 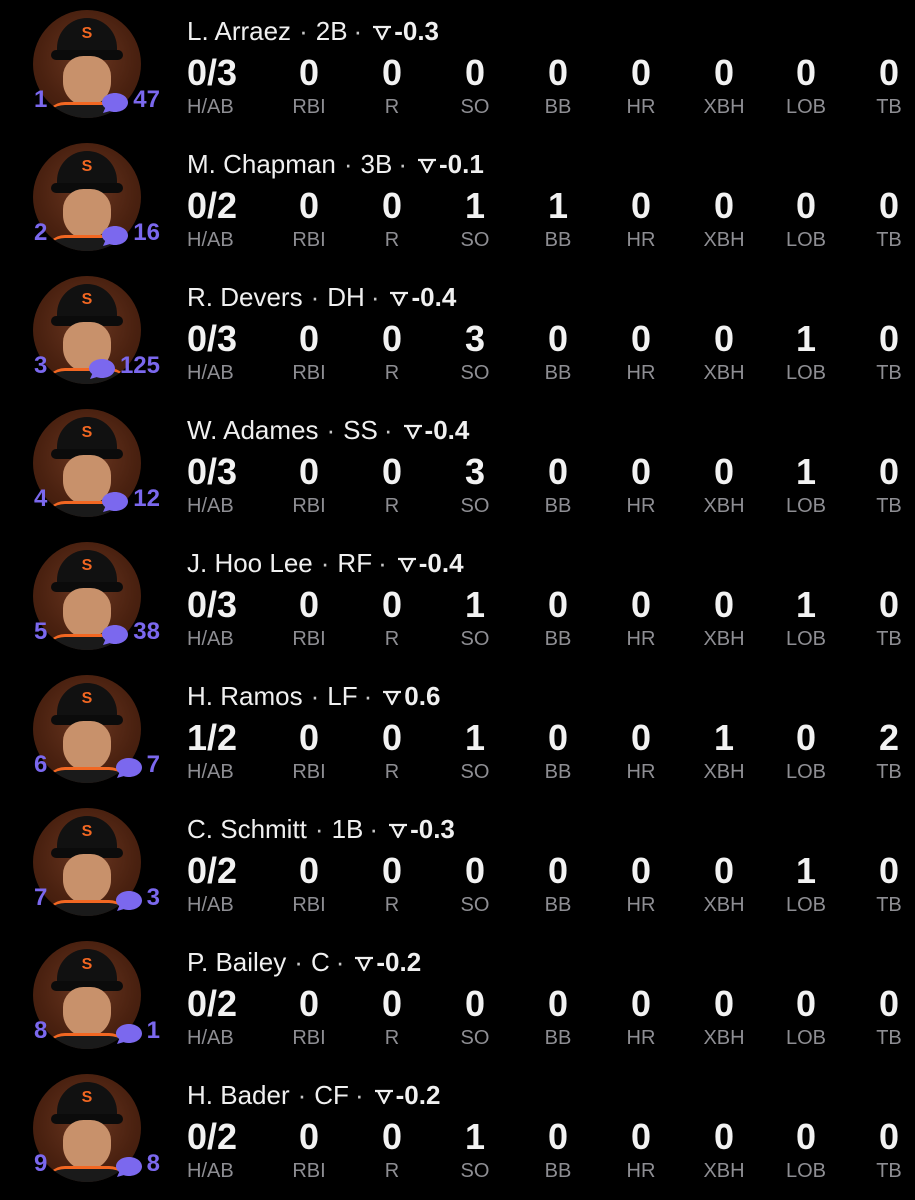 I want to click on comment-count: 38, so click(x=146, y=632).